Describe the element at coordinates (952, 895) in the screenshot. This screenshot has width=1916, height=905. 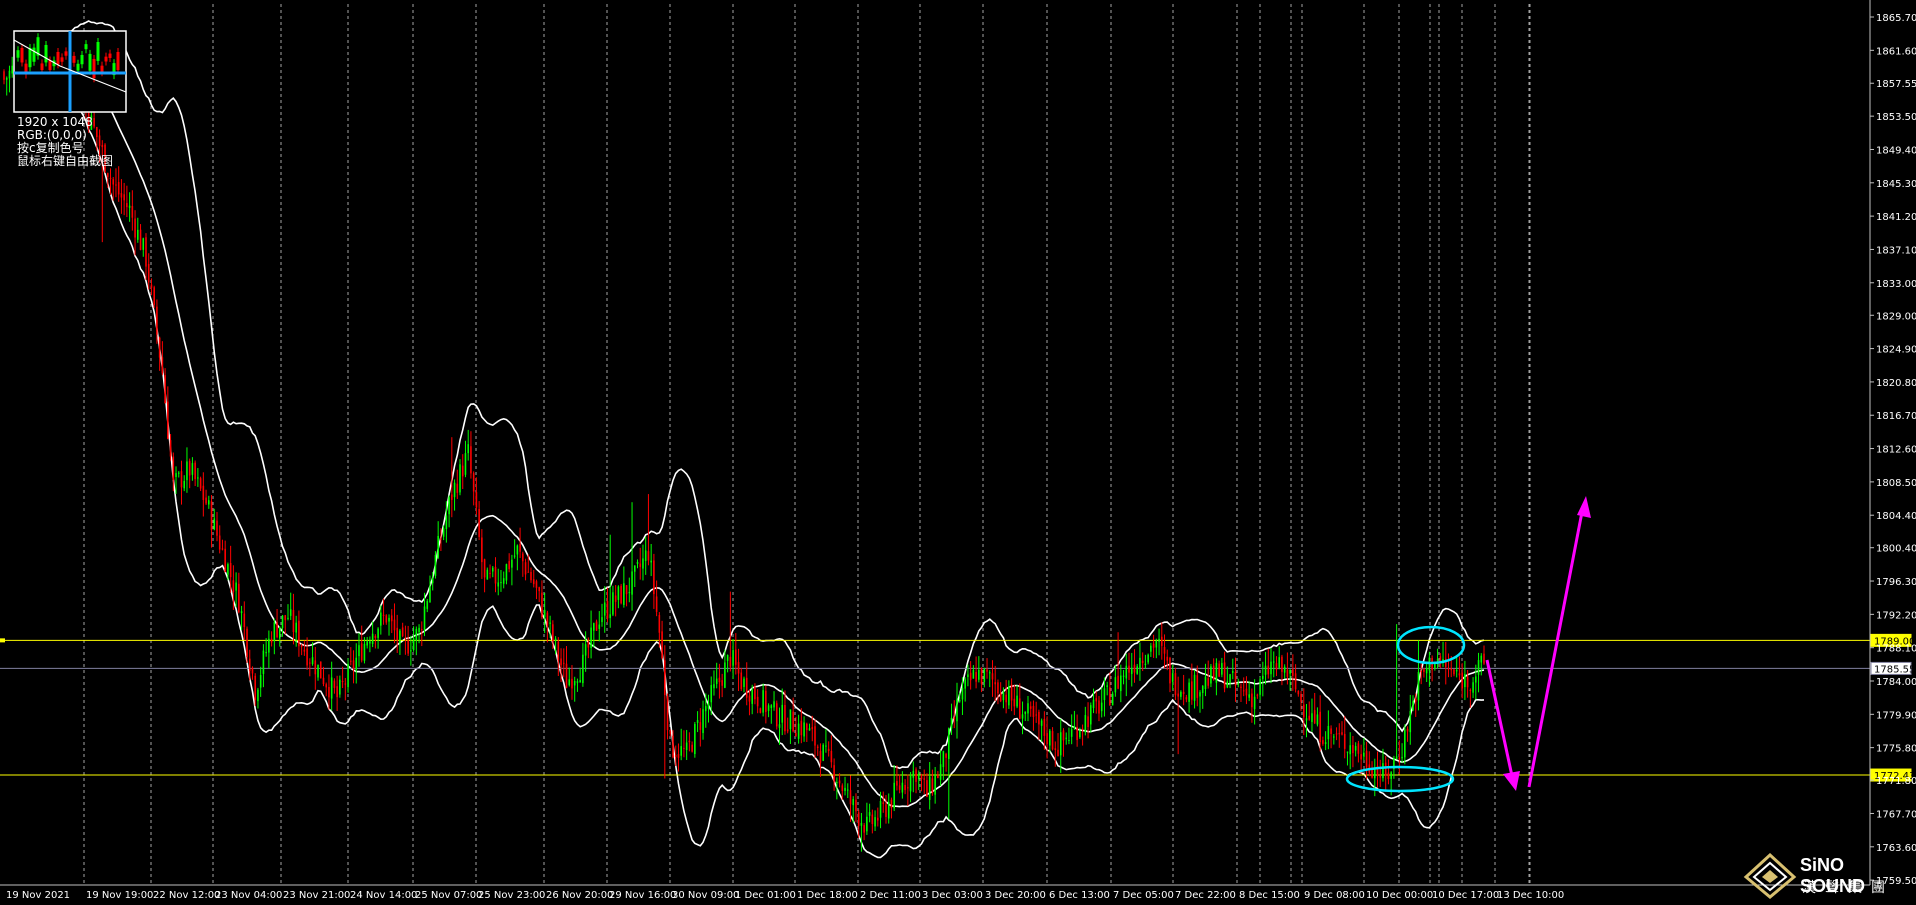
I see `time-label: 3 Dec 03:00` at that location.